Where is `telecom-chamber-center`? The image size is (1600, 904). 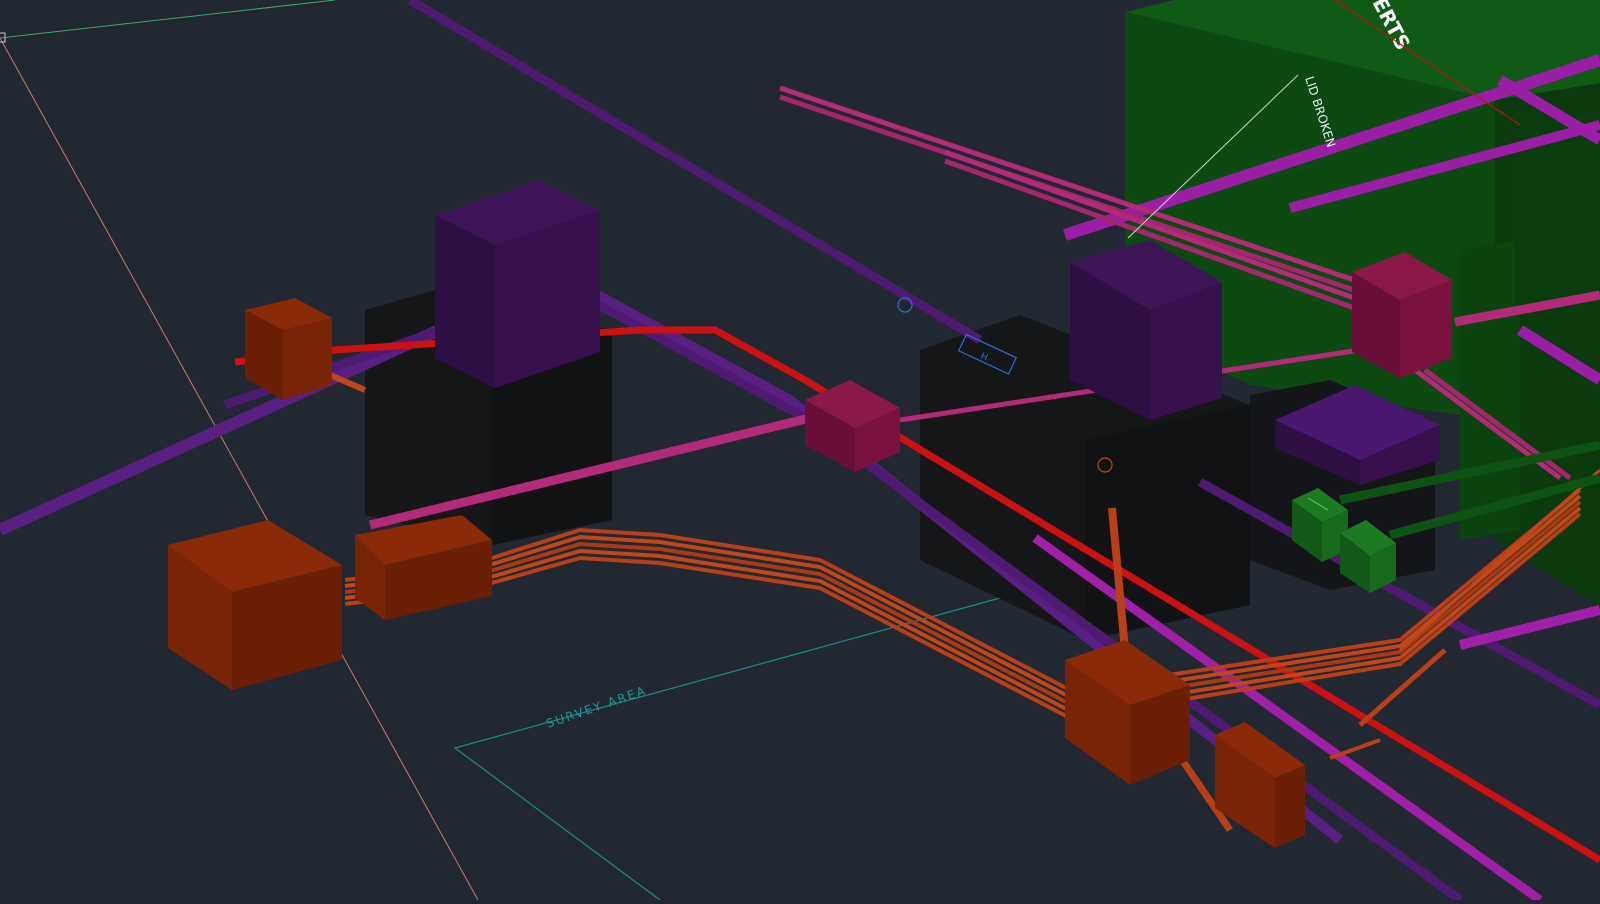 telecom-chamber-center is located at coordinates (852, 426).